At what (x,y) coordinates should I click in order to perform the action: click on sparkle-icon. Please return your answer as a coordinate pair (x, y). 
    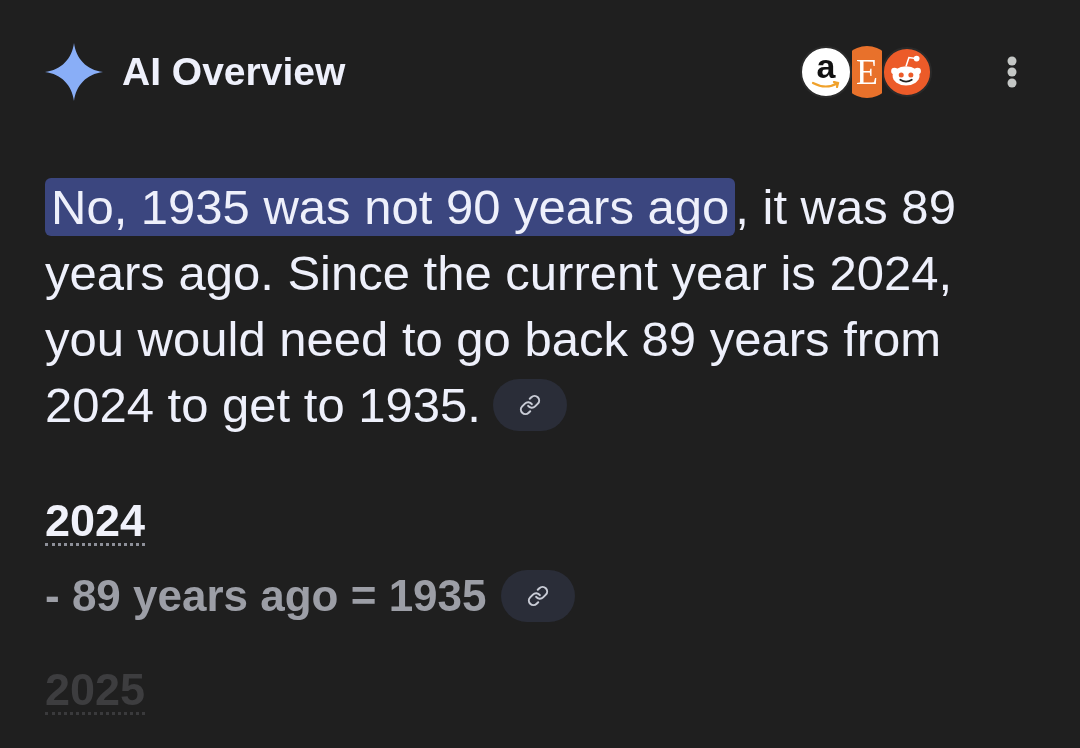
    Looking at the image, I should click on (74, 72).